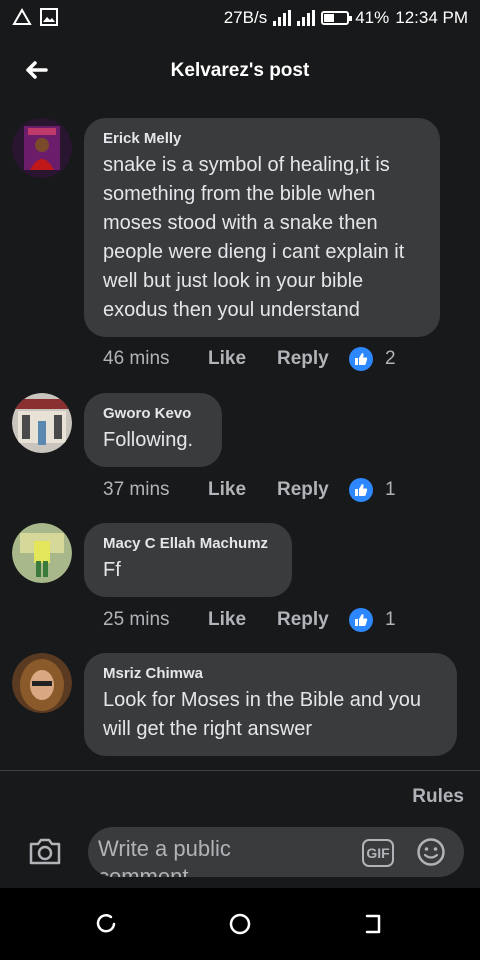  I want to click on reaction-count: 2, so click(390, 359).